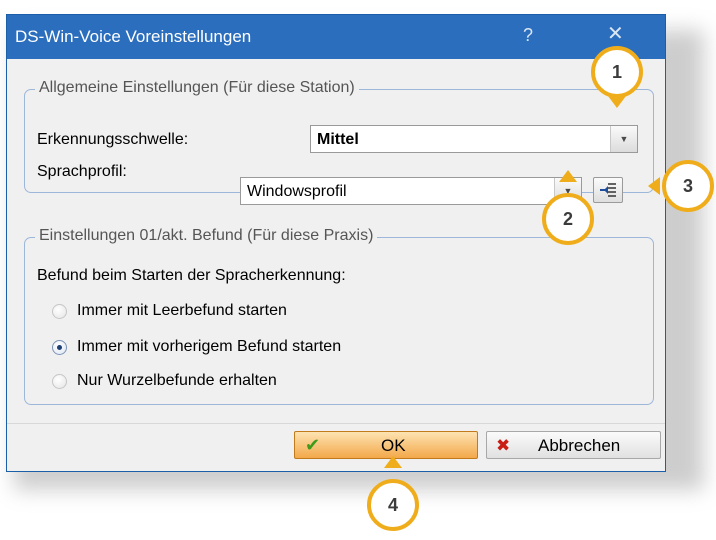  I want to click on list-arrow-icon, so click(608, 190).